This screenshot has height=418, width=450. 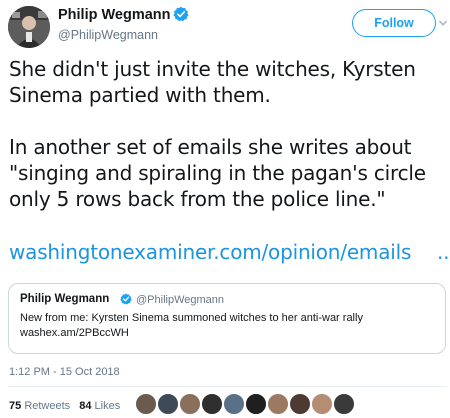 I want to click on avatar-image, so click(x=29, y=27).